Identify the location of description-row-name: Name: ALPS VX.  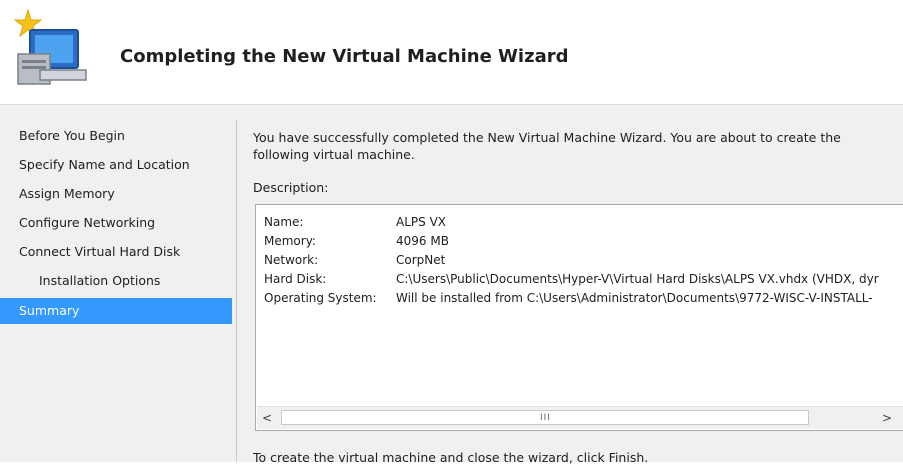
(571, 222).